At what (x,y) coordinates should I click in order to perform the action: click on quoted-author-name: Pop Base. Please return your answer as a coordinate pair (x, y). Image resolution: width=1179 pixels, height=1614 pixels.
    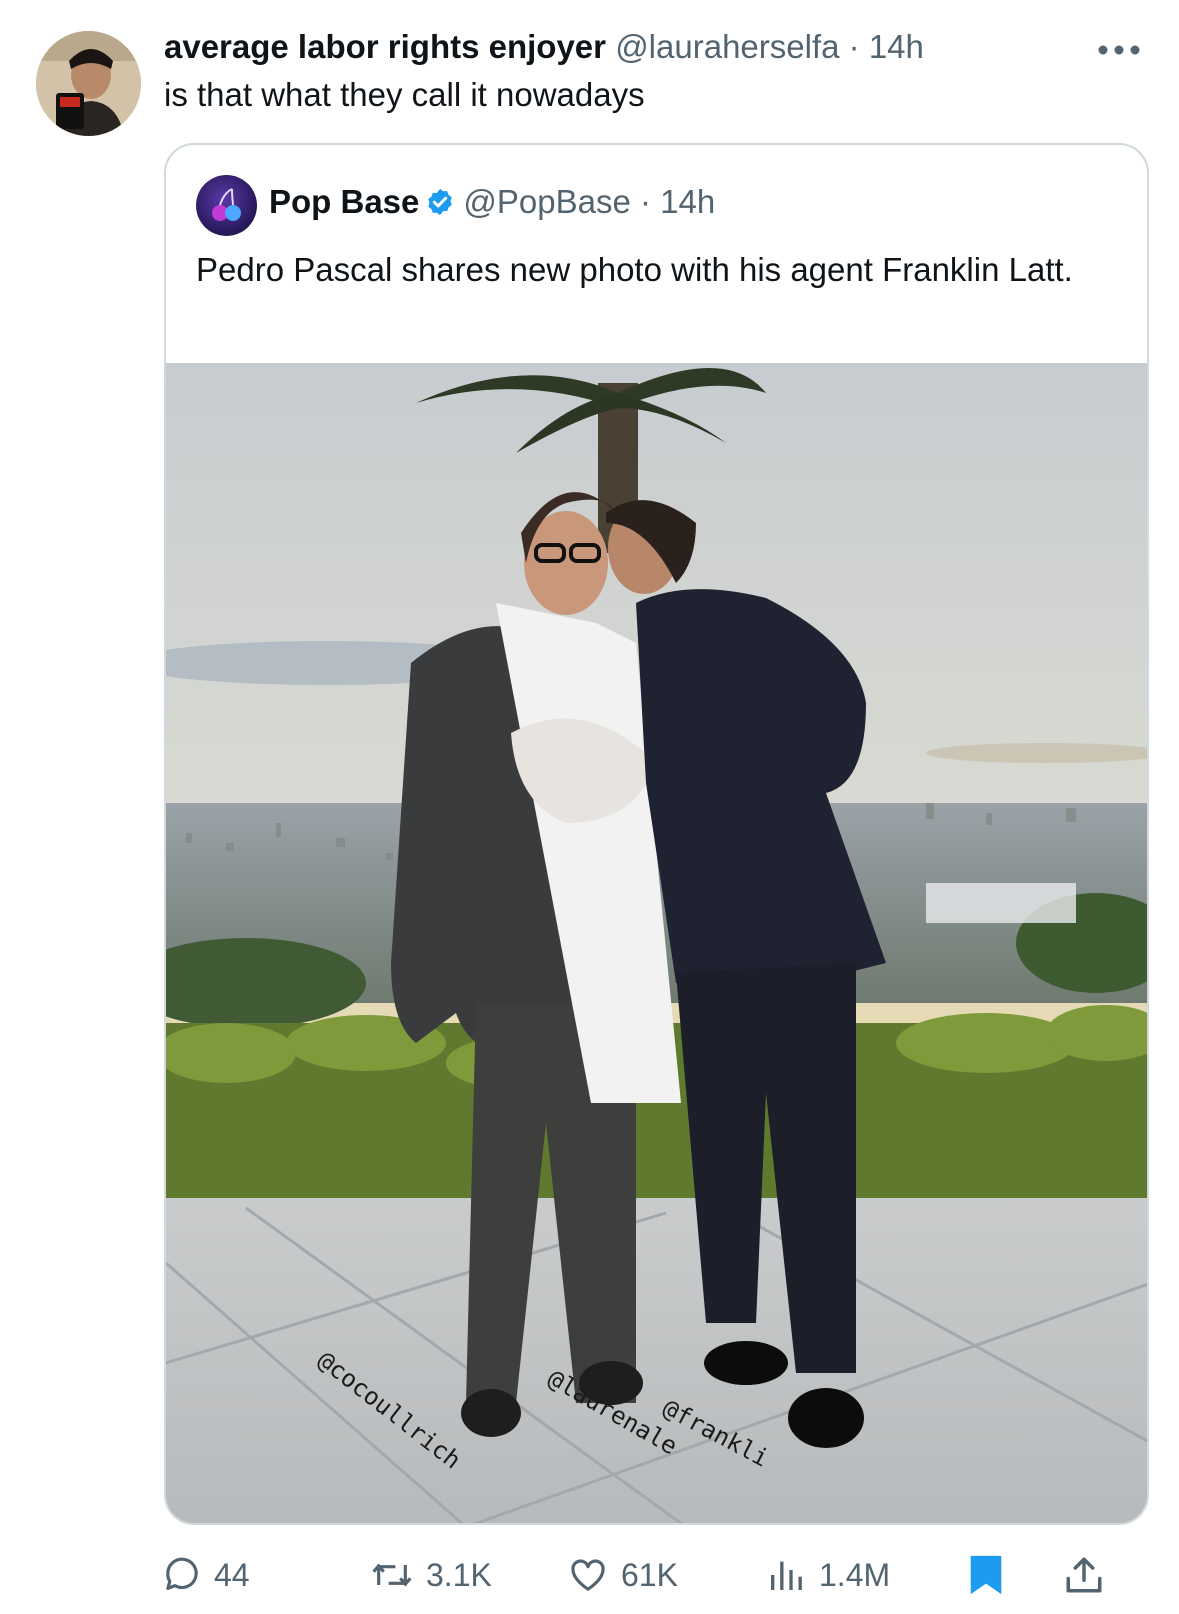
    Looking at the image, I should click on (344, 201).